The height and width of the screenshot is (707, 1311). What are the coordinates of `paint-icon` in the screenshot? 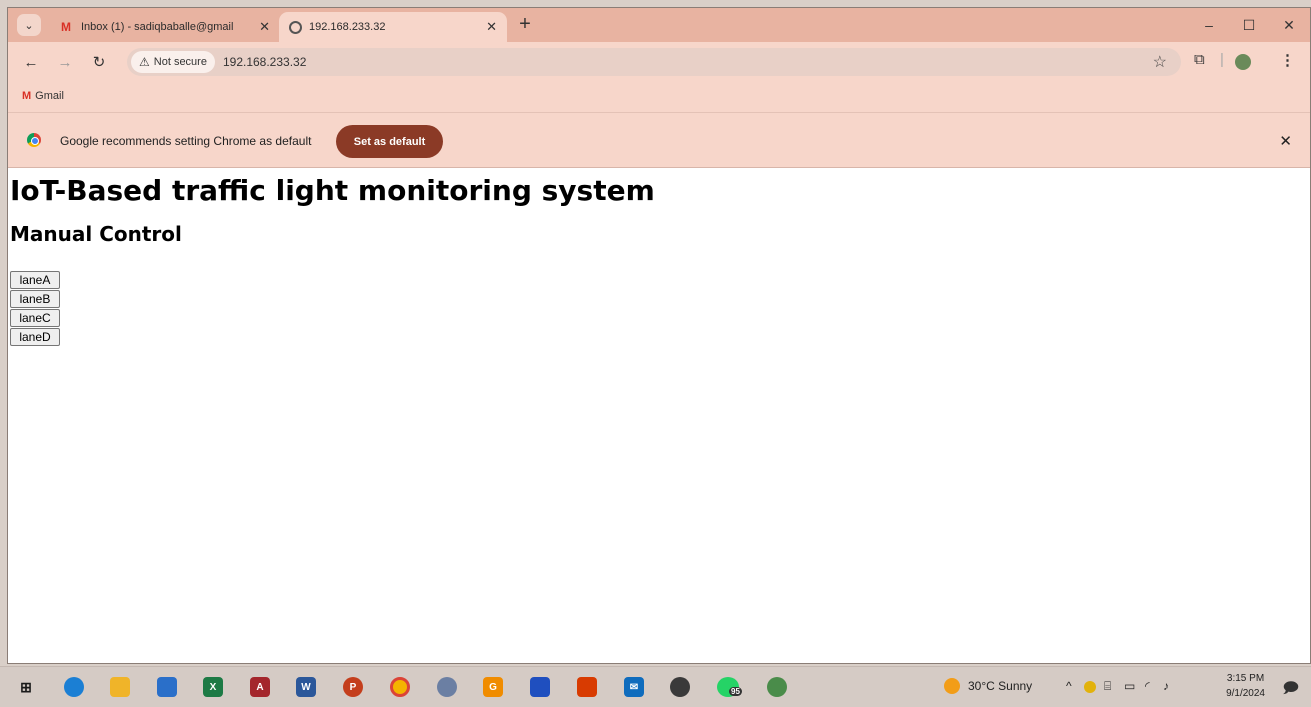 It's located at (447, 687).